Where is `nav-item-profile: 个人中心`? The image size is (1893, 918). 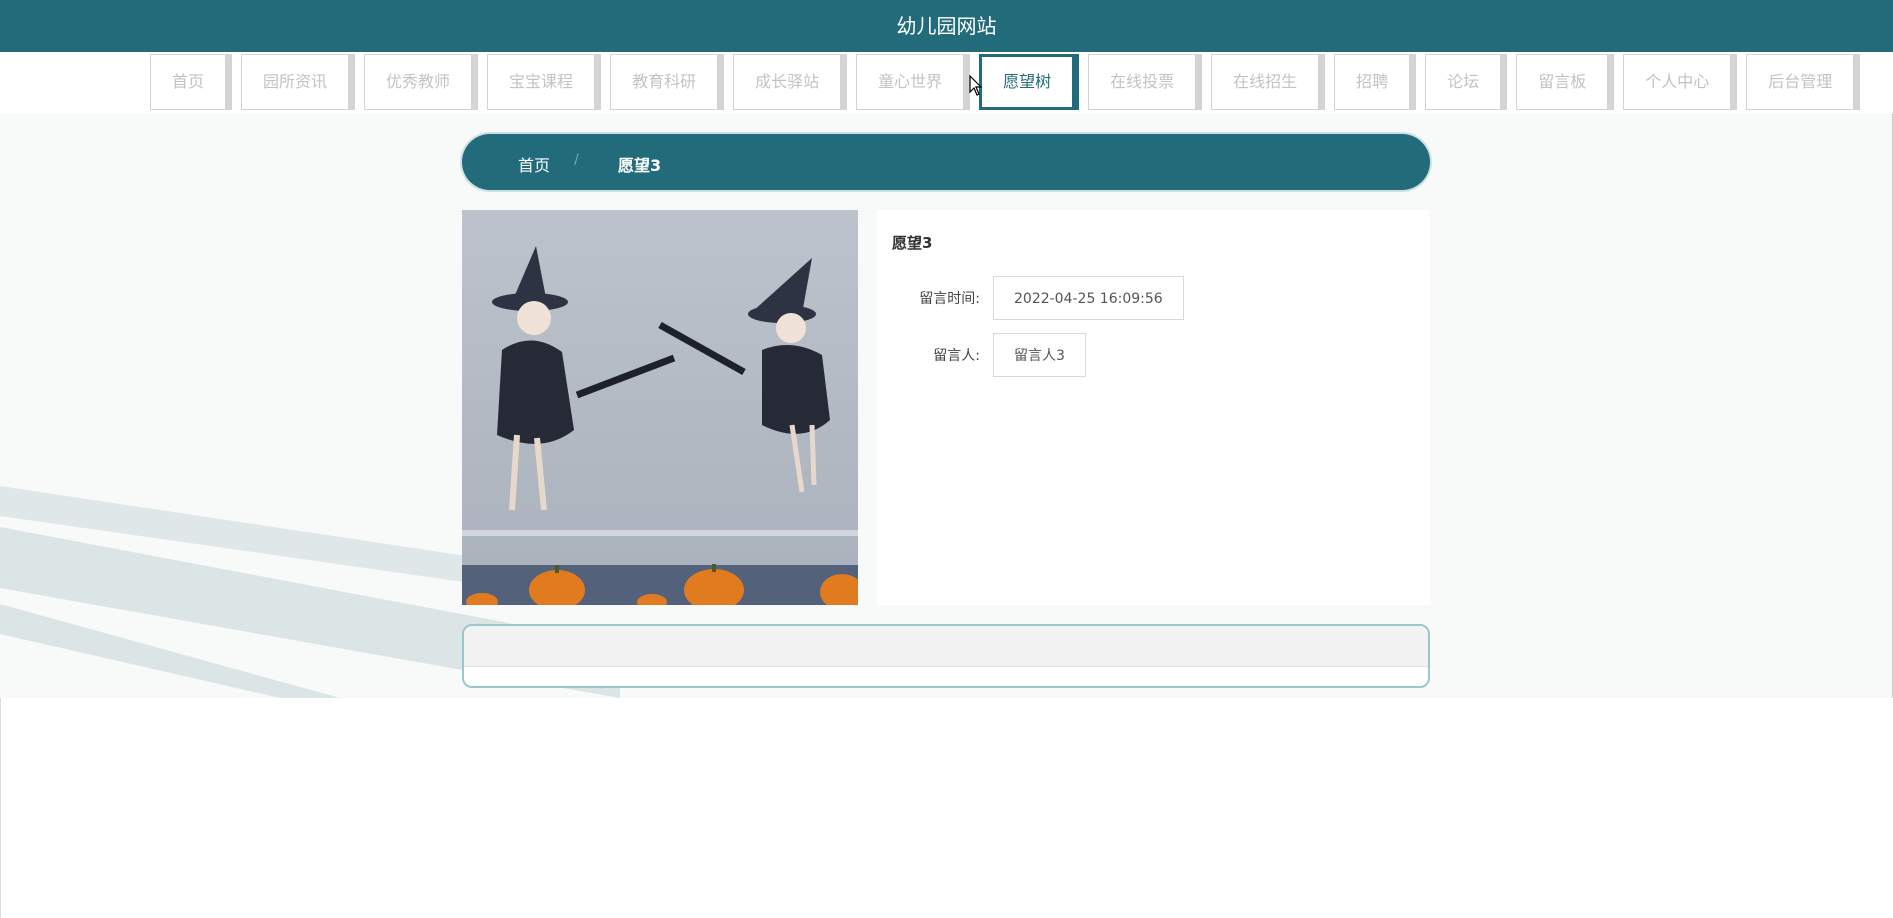
nav-item-profile: 个人中心 is located at coordinates (1680, 82).